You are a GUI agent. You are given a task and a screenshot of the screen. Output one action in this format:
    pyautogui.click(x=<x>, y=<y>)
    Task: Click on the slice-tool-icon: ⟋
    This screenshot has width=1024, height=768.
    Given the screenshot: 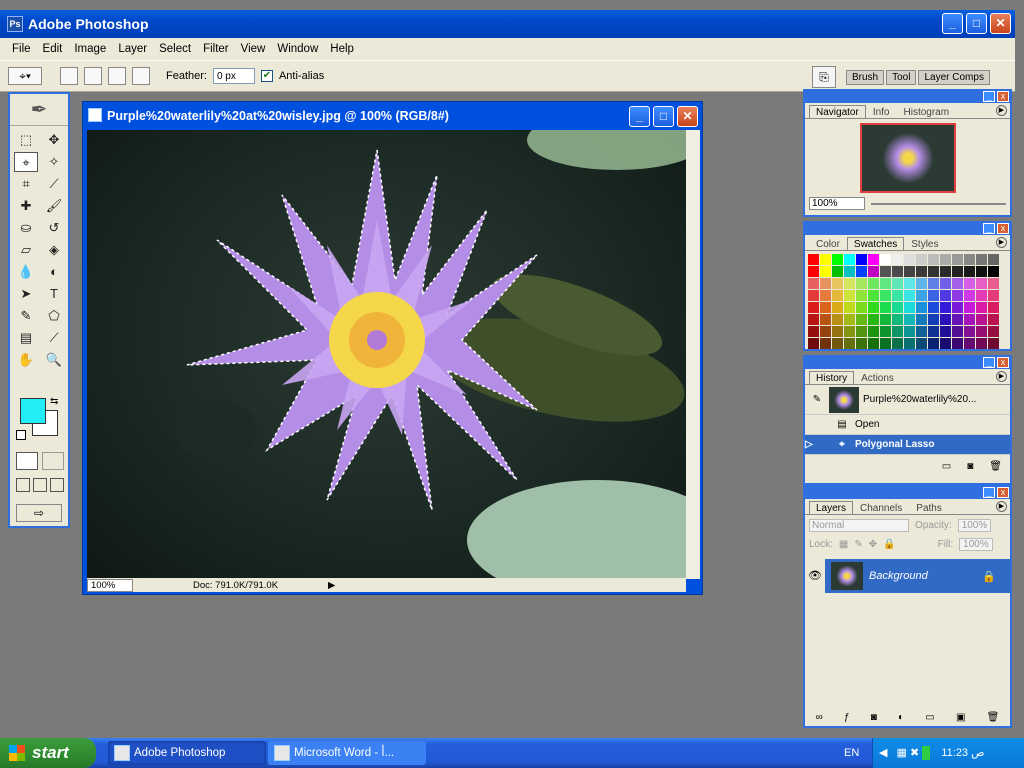 What is the action you would take?
    pyautogui.click(x=54, y=184)
    